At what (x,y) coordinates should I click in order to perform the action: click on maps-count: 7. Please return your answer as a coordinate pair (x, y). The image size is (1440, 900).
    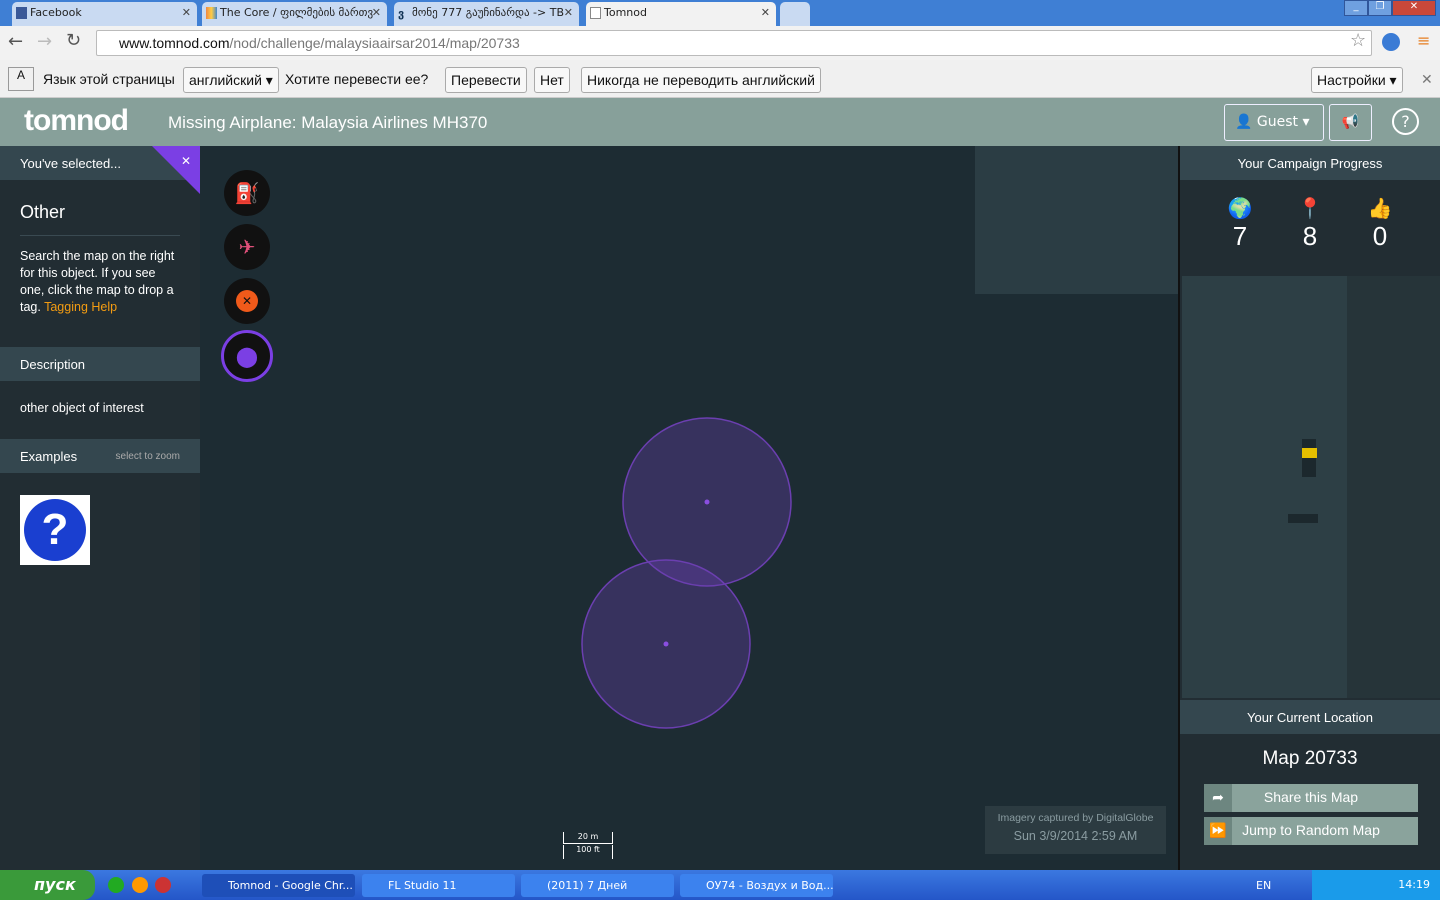
    Looking at the image, I should click on (1240, 236).